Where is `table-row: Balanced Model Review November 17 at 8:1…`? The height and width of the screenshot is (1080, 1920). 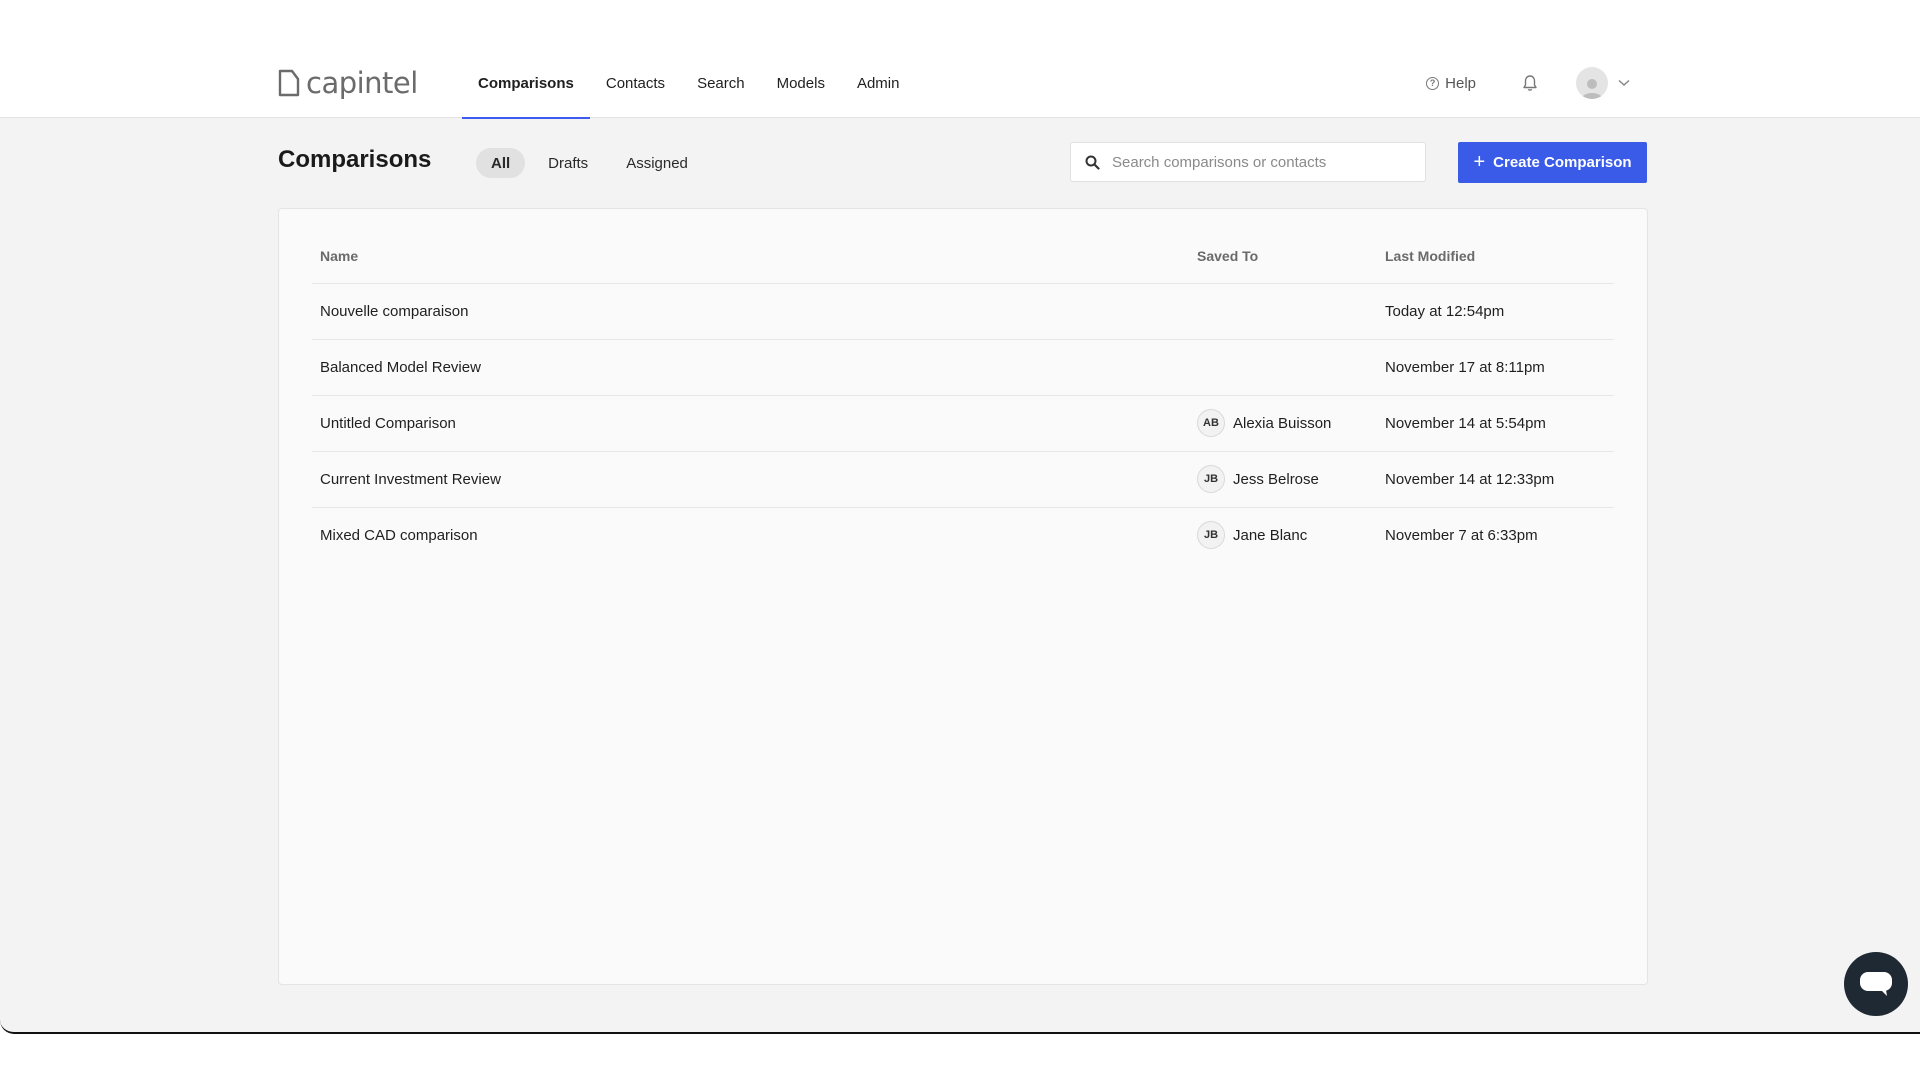 table-row: Balanced Model Review November 17 at 8:1… is located at coordinates (963, 367).